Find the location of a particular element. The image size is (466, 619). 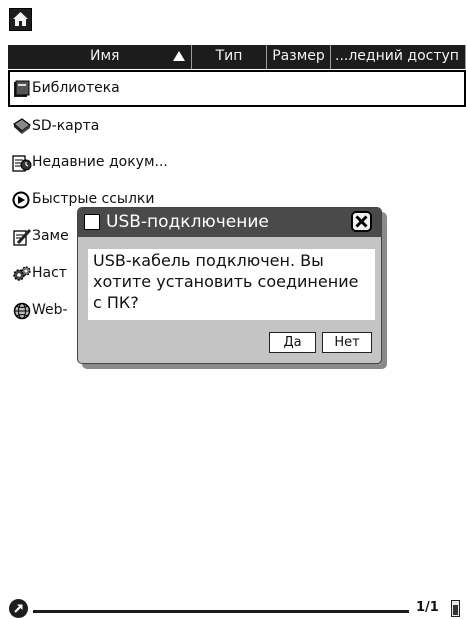

column-type: Тип is located at coordinates (229, 57).